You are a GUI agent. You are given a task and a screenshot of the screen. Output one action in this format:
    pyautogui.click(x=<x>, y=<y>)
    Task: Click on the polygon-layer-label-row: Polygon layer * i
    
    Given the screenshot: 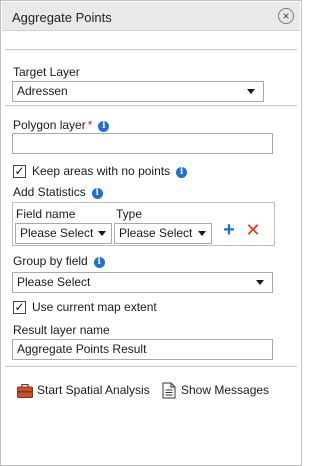 What is the action you would take?
    pyautogui.click(x=61, y=125)
    